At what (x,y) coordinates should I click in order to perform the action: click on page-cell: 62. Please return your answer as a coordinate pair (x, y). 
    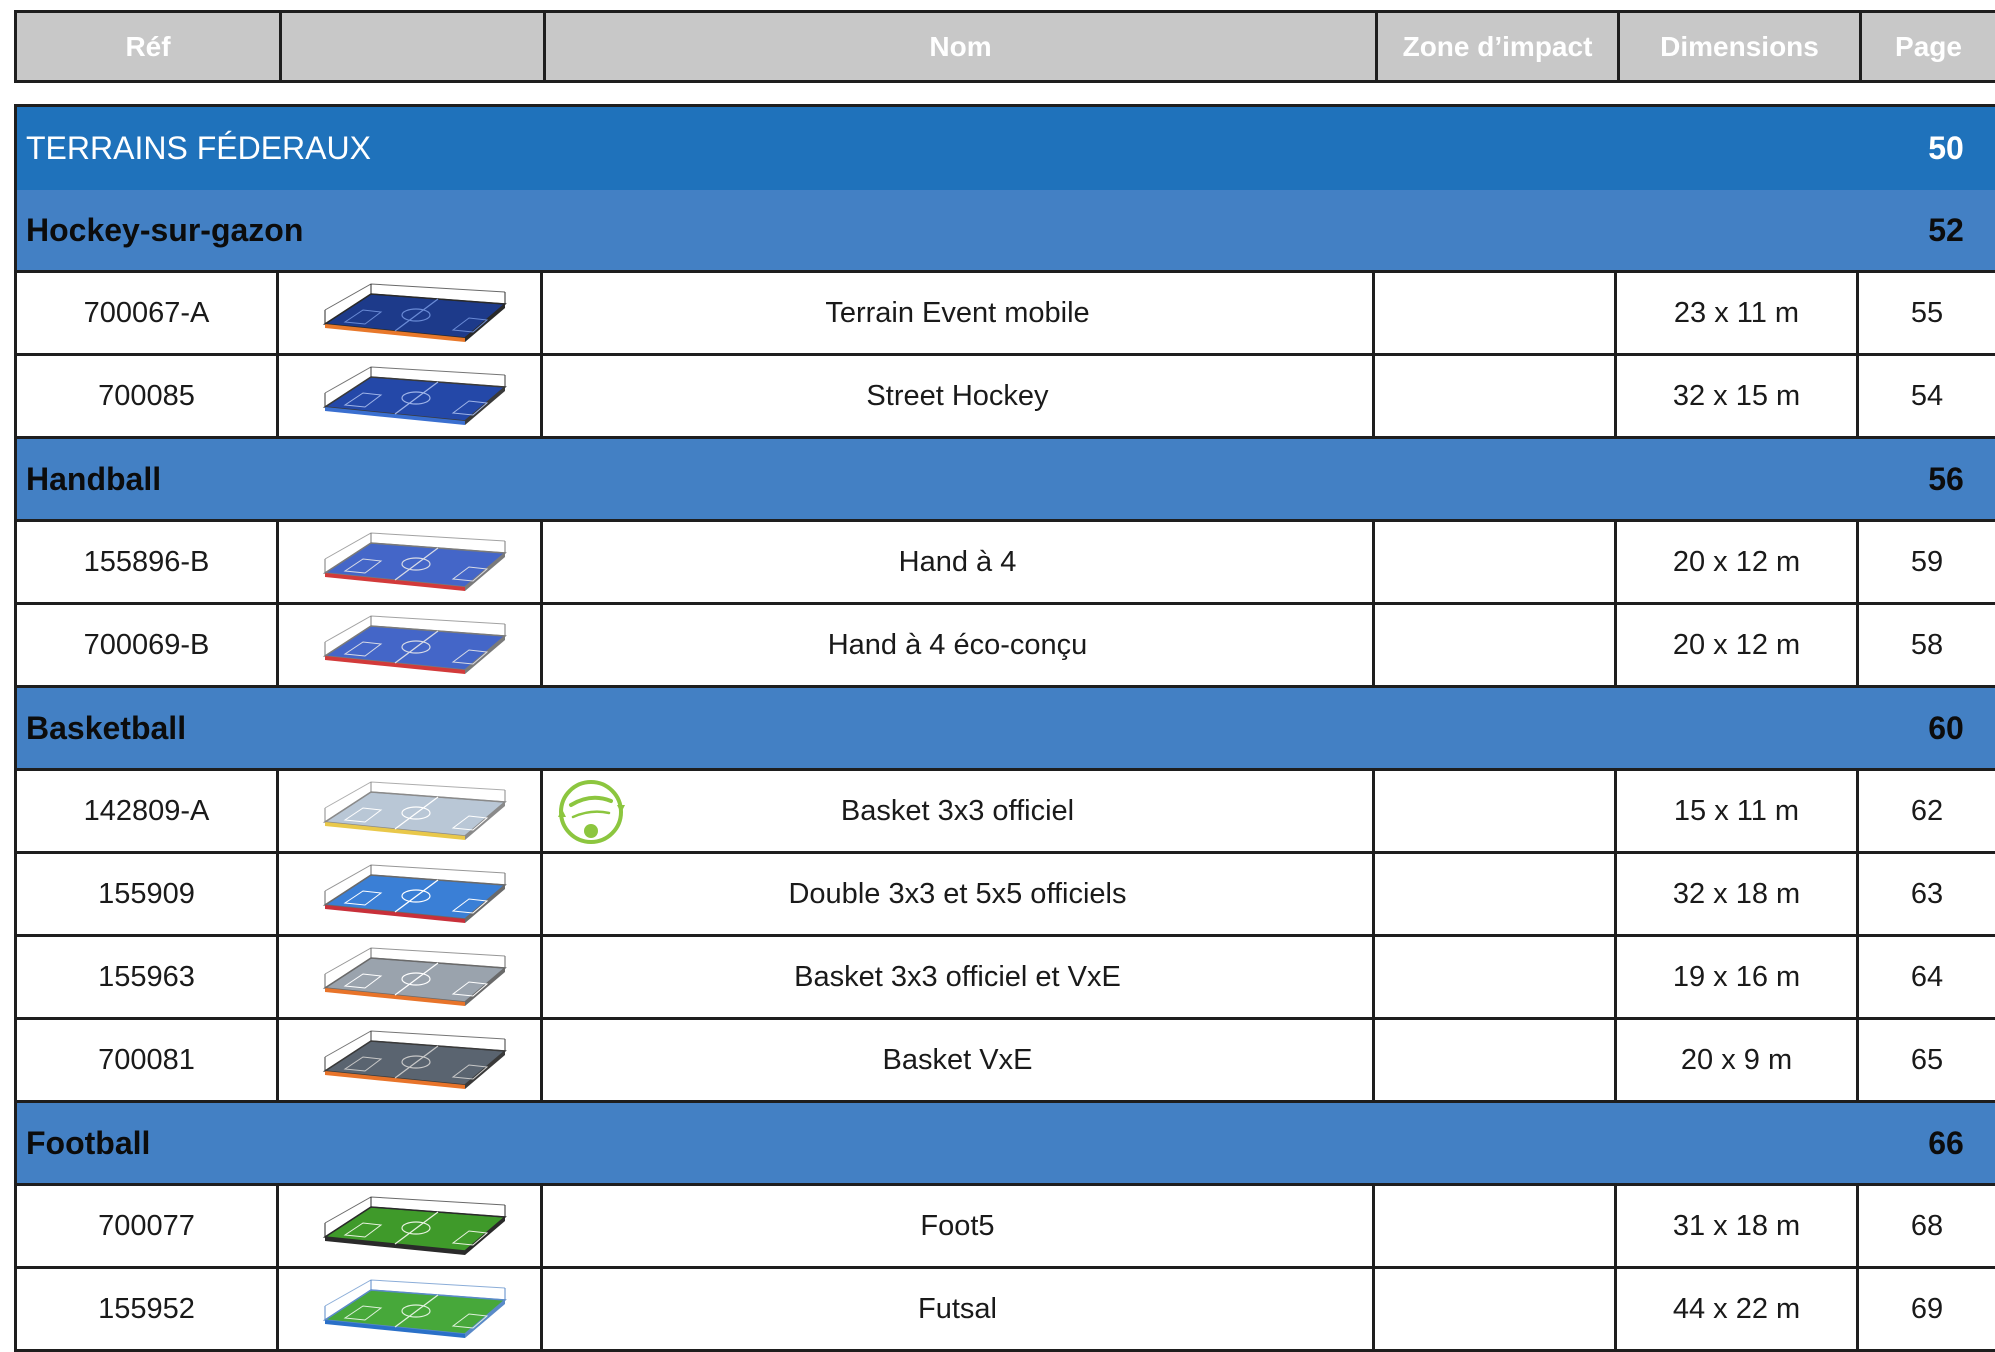
    Looking at the image, I should click on (1927, 810).